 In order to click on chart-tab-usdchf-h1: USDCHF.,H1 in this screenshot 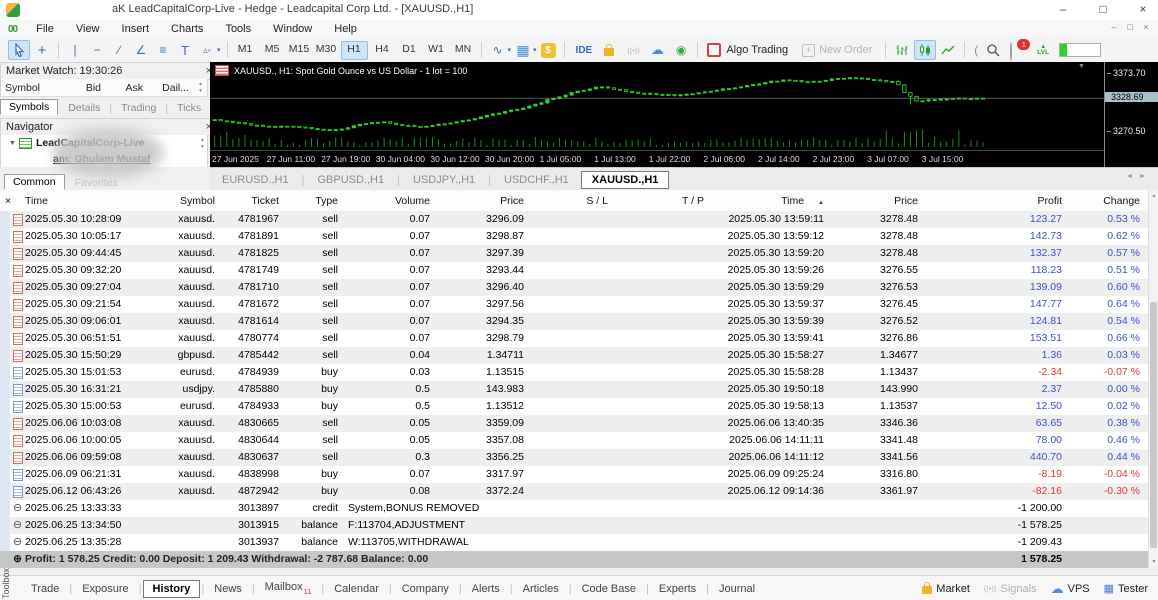, I will do `click(536, 180)`.